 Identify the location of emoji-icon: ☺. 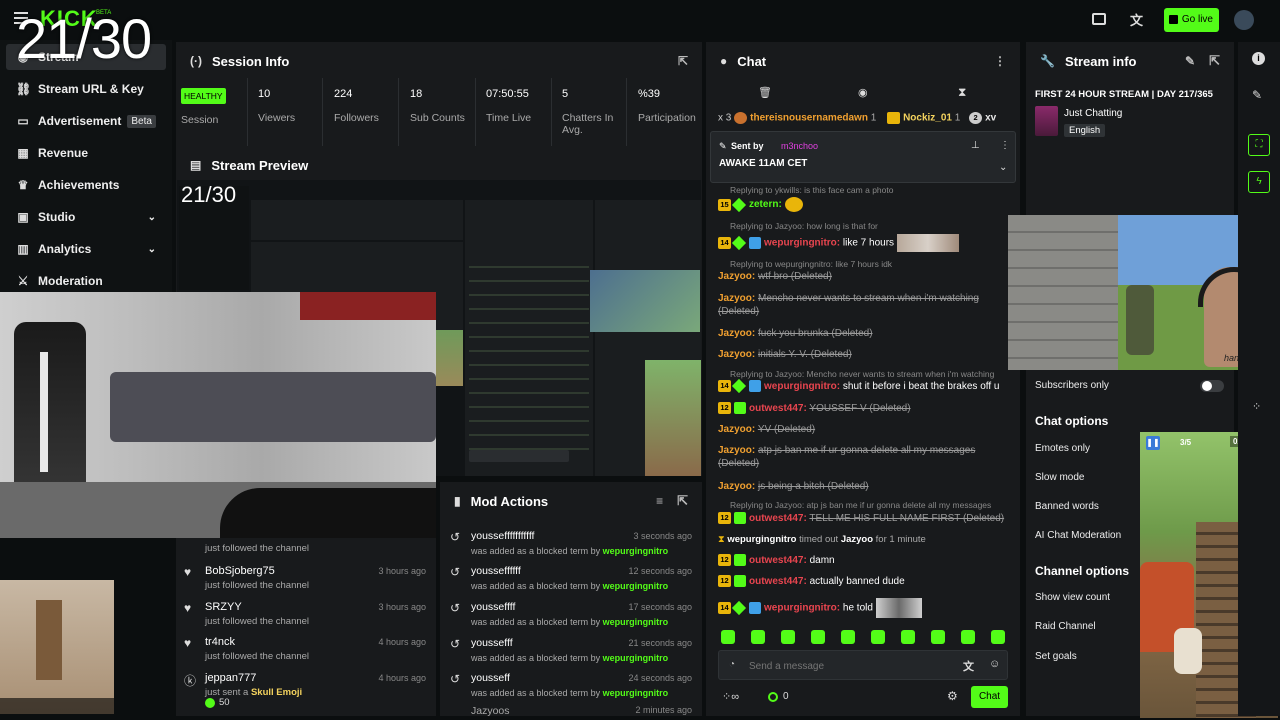
(994, 664).